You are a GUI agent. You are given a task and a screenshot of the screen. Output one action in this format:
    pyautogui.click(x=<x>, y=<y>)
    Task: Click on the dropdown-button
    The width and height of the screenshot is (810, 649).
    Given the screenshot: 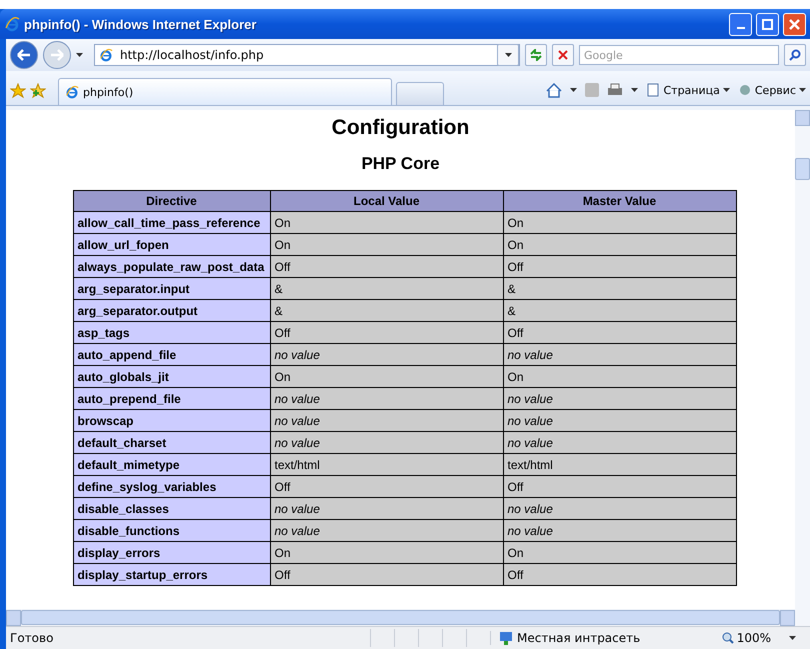 What is the action you would take?
    pyautogui.click(x=508, y=55)
    